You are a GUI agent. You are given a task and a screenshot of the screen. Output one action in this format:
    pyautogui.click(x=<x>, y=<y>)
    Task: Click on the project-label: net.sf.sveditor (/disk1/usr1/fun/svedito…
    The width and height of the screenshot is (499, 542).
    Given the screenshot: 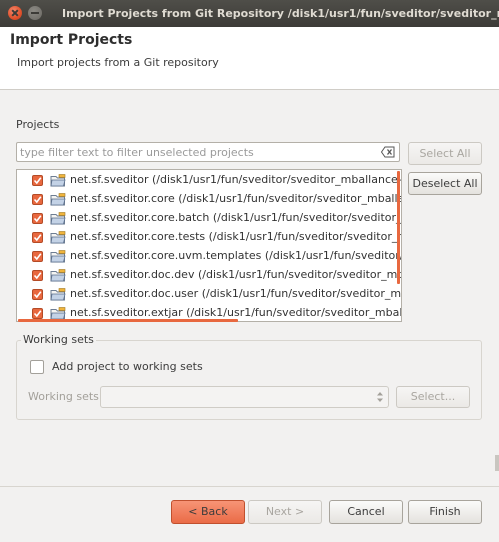 What is the action you would take?
    pyautogui.click(x=235, y=179)
    